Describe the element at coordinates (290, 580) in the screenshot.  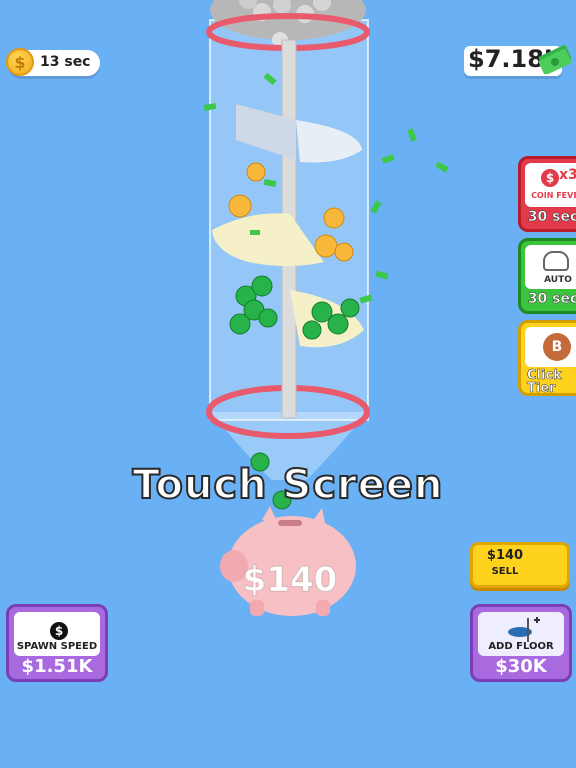
I see `piggy-value: $140` at that location.